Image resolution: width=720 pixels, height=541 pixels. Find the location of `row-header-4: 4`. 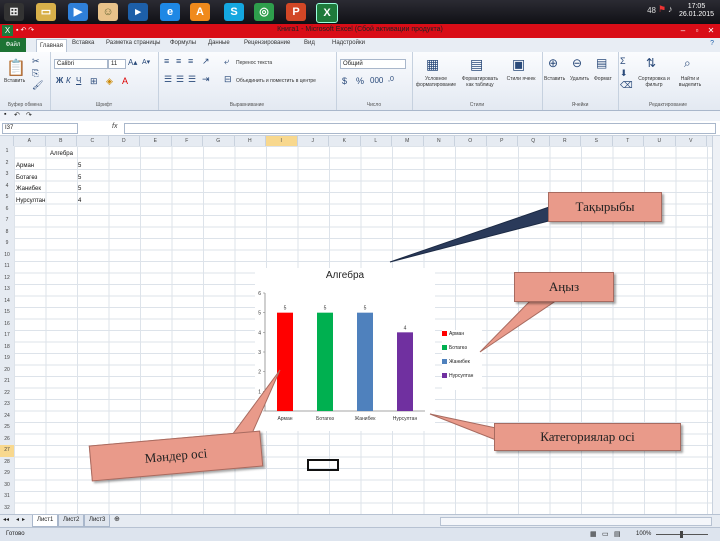

row-header-4: 4 is located at coordinates (7, 187).